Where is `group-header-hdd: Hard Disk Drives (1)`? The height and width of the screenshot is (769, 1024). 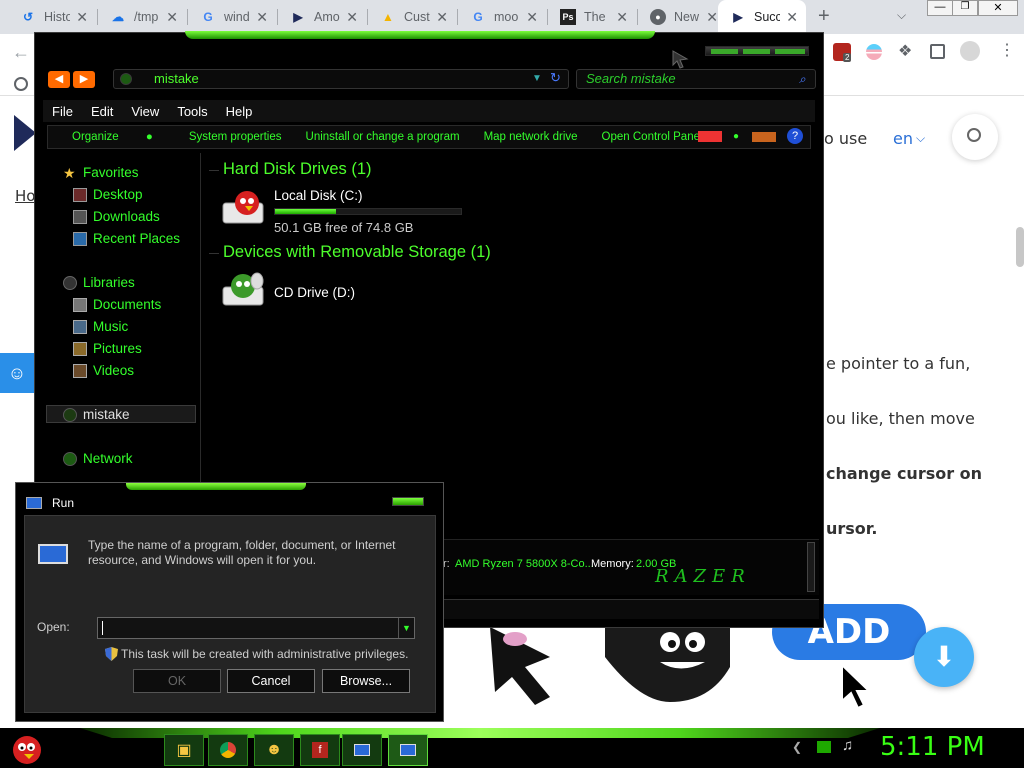
group-header-hdd: Hard Disk Drives (1) is located at coordinates (297, 169).